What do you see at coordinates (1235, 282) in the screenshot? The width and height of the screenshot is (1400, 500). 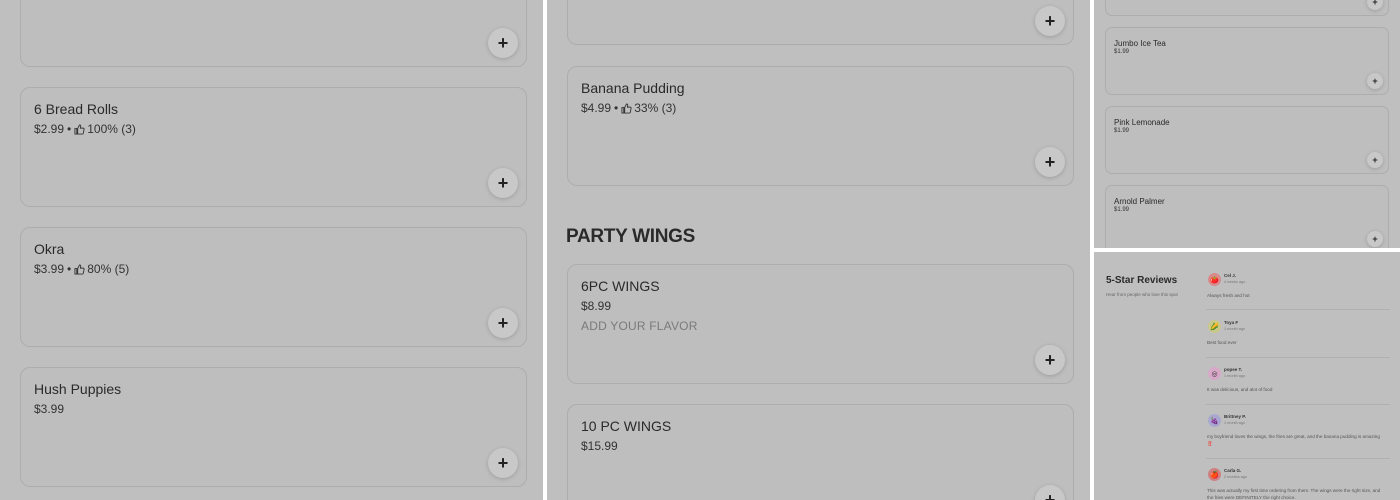 I see `review-time: 4 weeks ago` at bounding box center [1235, 282].